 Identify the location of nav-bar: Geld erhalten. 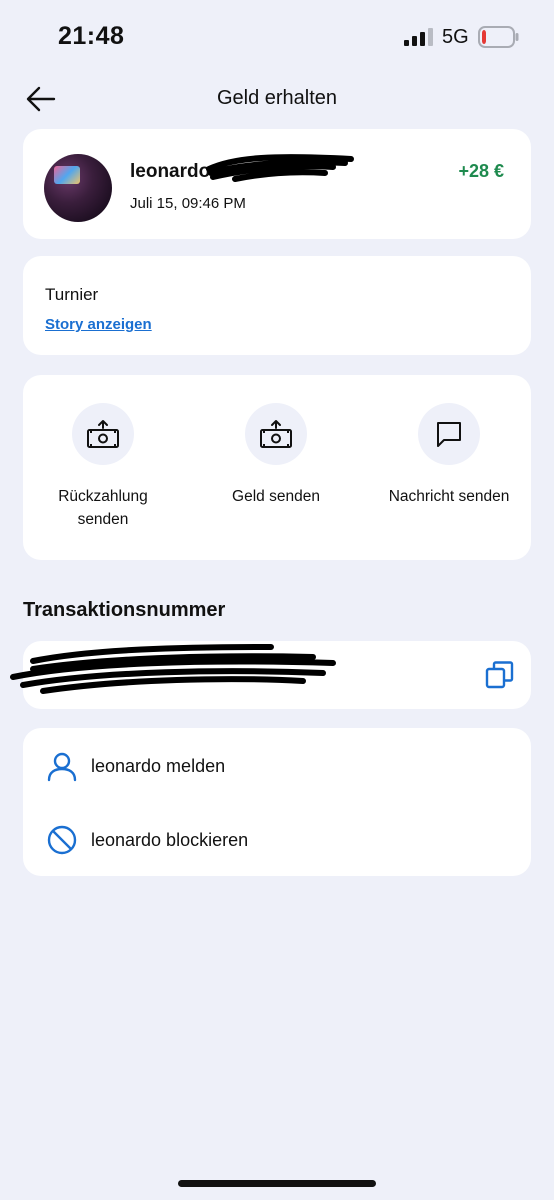
(277, 98).